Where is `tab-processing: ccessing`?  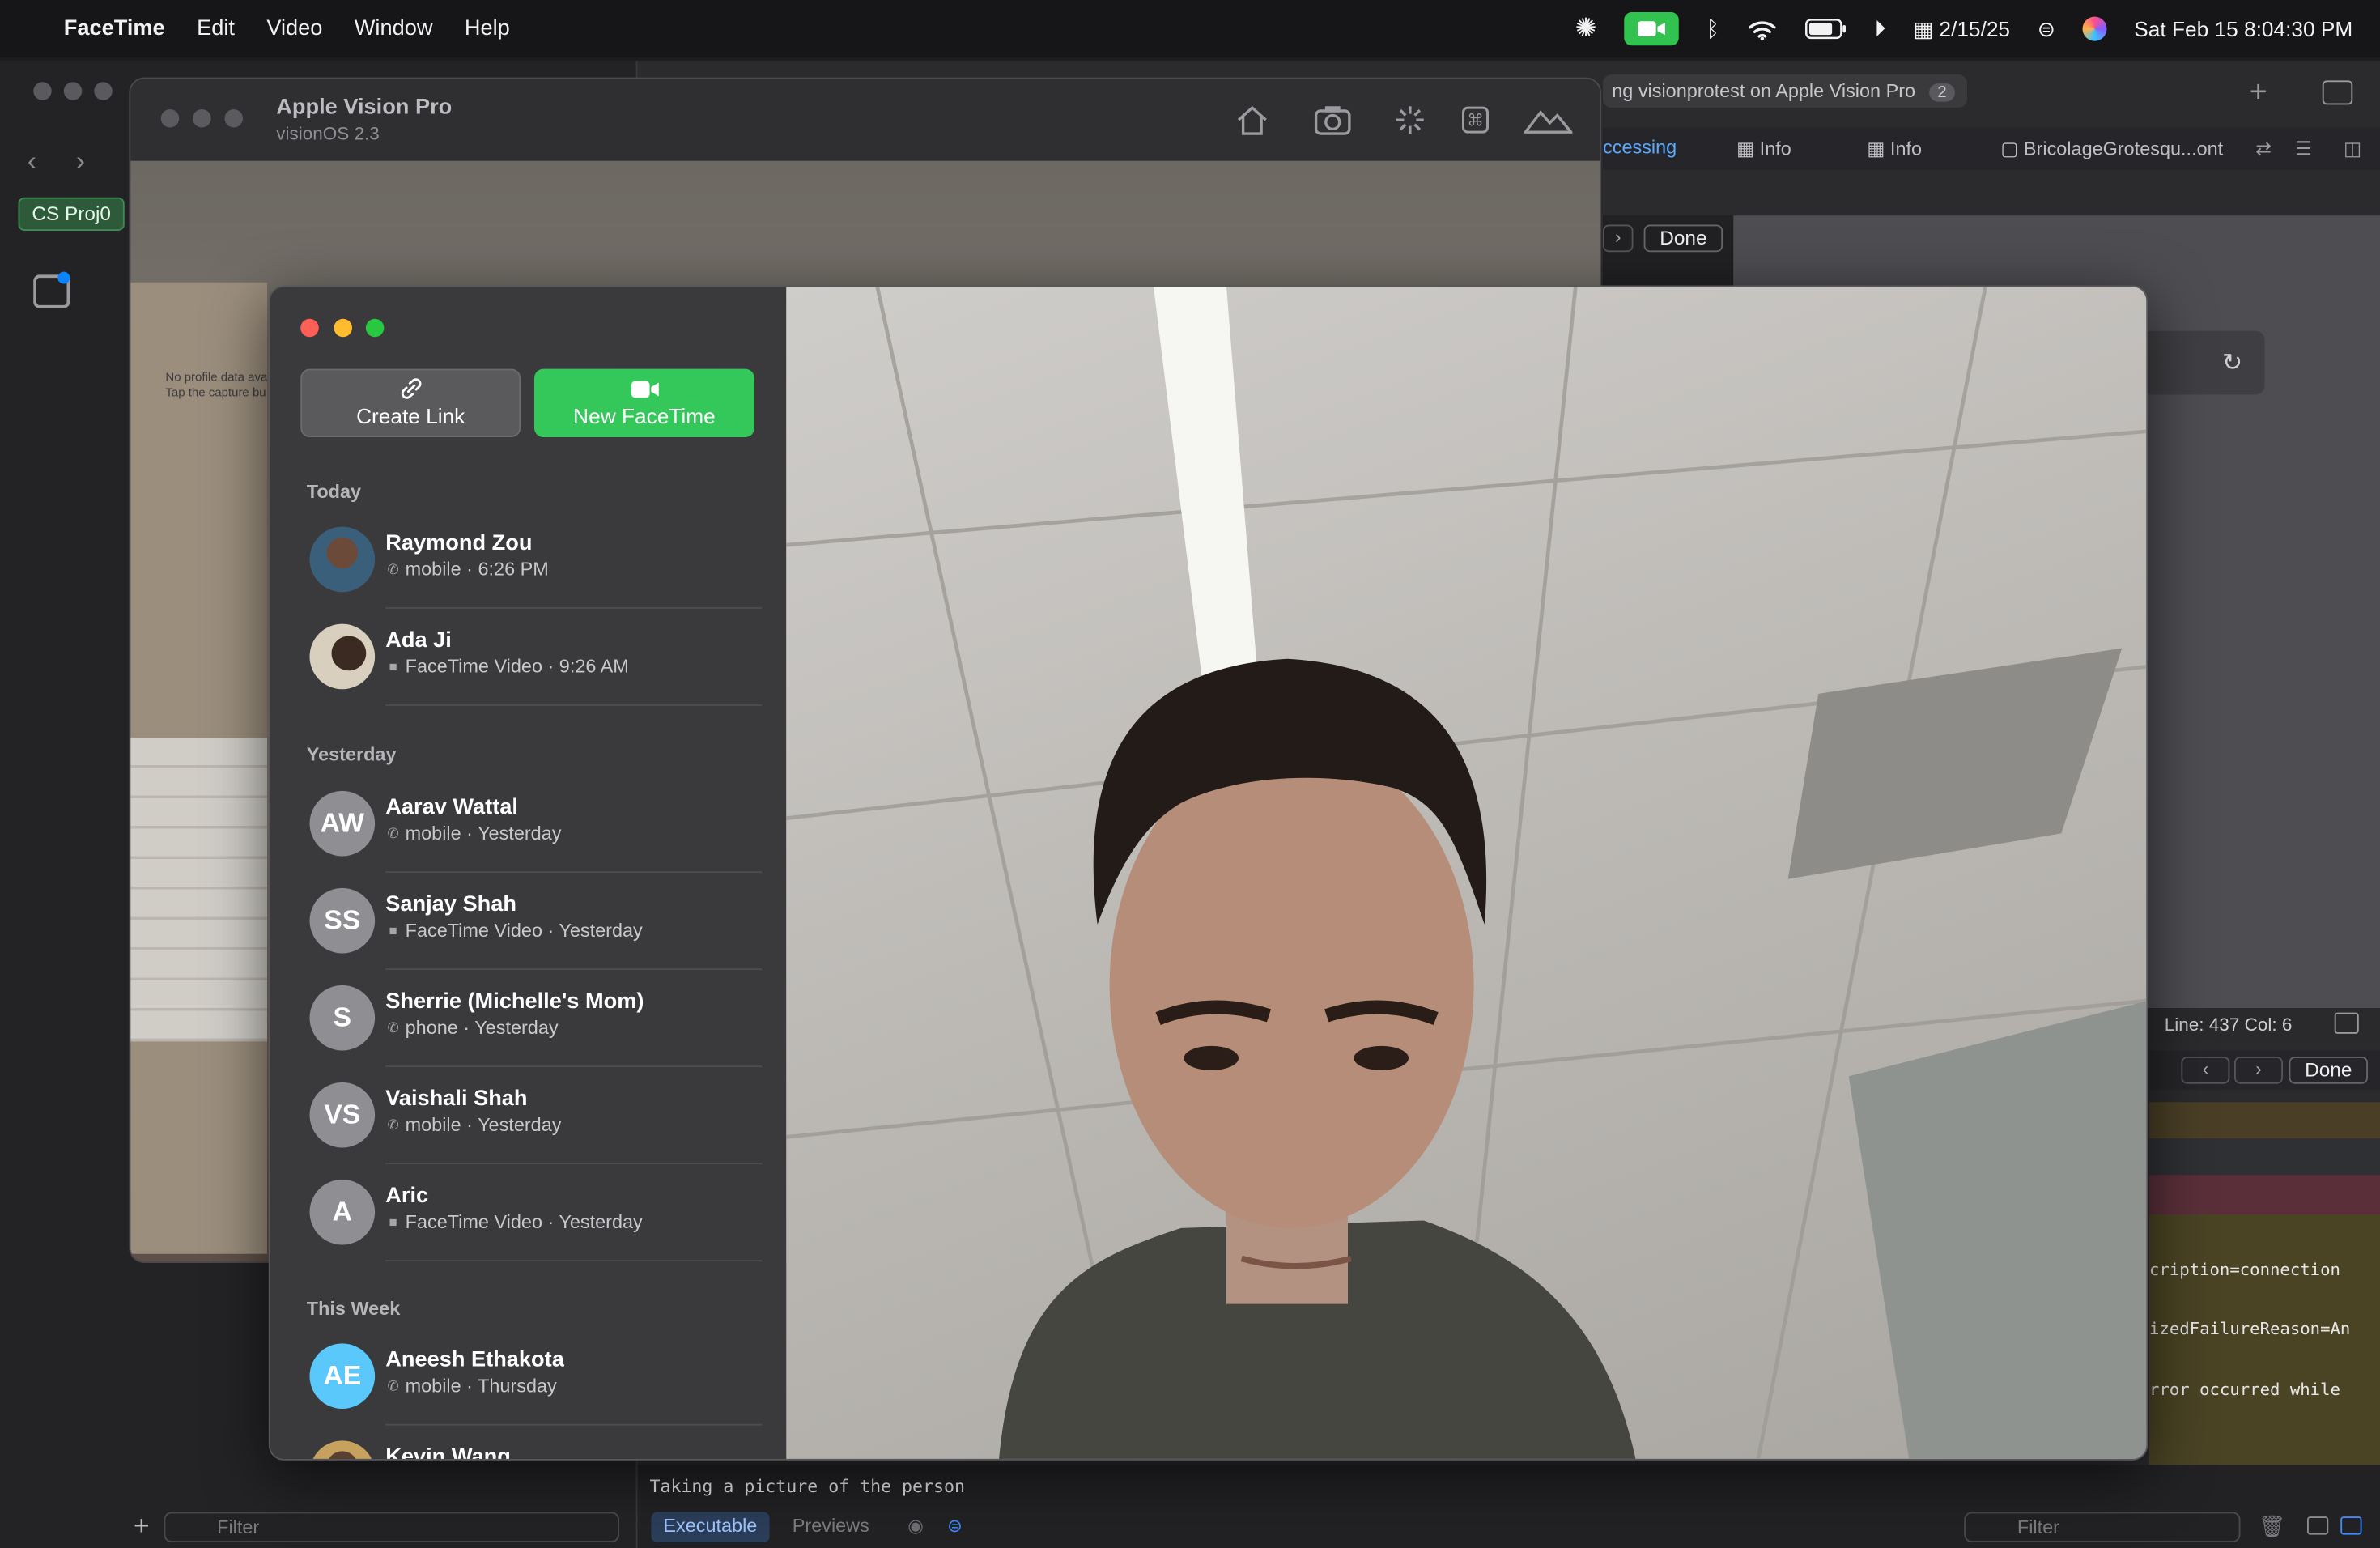 tab-processing: ccessing is located at coordinates (1640, 148).